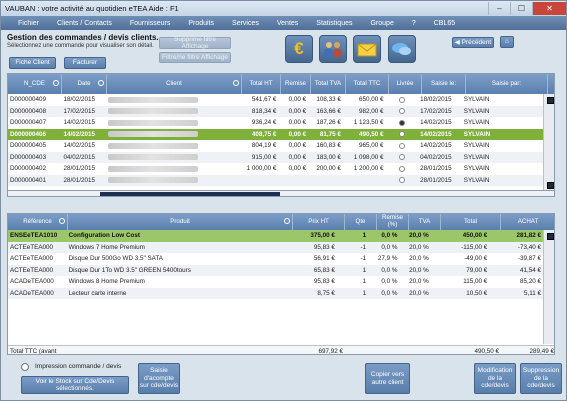  I want to click on scroll-down-icon, so click(550, 185).